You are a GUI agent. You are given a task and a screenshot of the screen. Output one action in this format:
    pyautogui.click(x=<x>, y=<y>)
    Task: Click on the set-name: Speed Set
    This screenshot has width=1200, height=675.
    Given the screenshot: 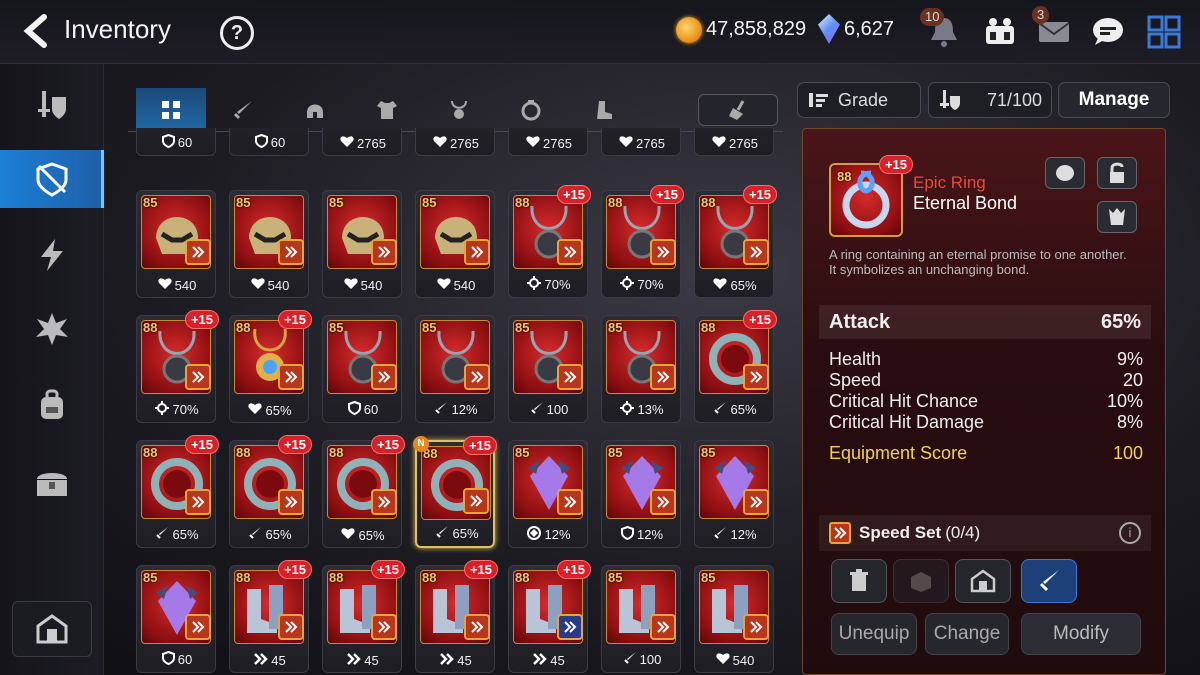 What is the action you would take?
    pyautogui.click(x=900, y=532)
    